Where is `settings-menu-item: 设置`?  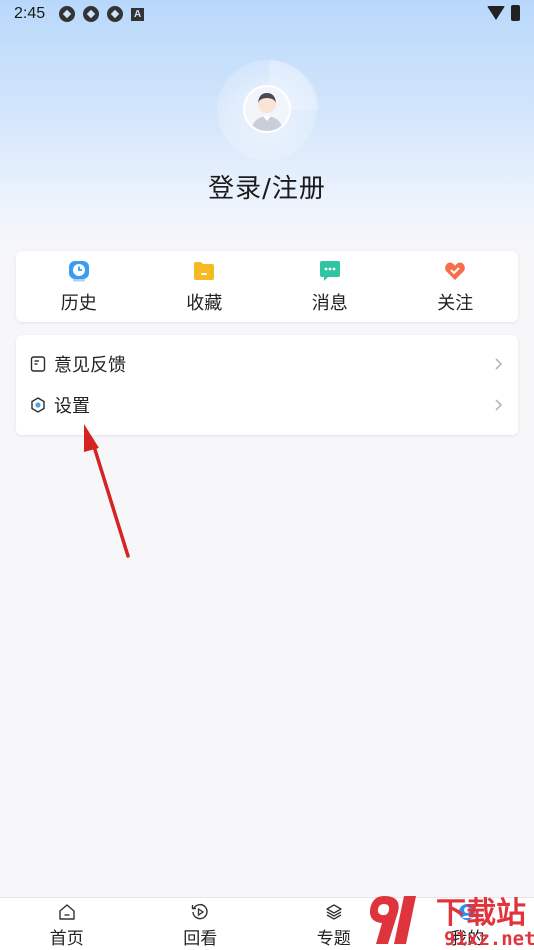
settings-menu-item: 设置 is located at coordinates (267, 405).